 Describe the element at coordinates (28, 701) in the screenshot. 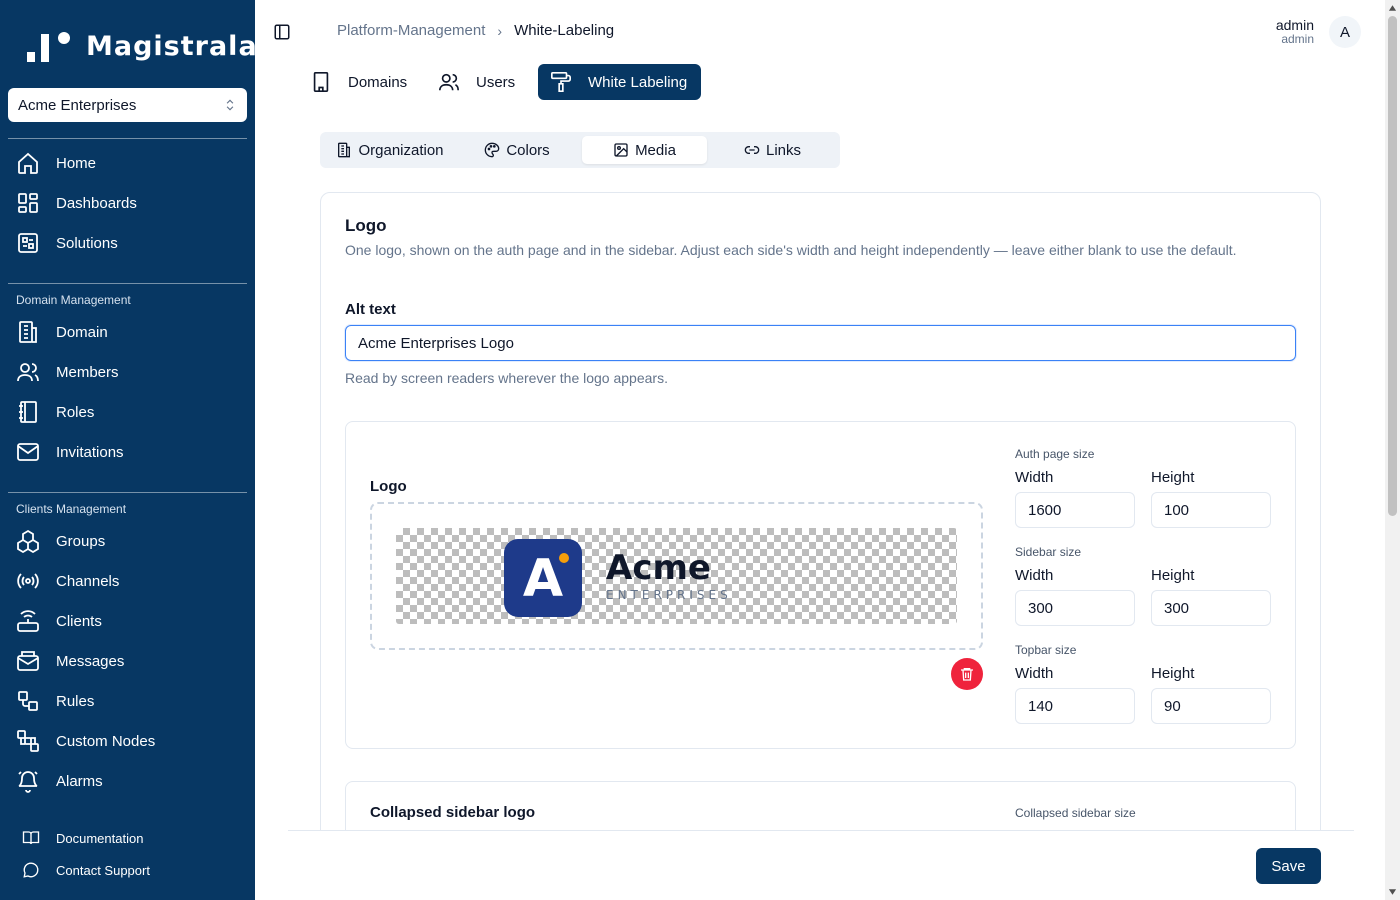

I see `workflow-icon` at that location.